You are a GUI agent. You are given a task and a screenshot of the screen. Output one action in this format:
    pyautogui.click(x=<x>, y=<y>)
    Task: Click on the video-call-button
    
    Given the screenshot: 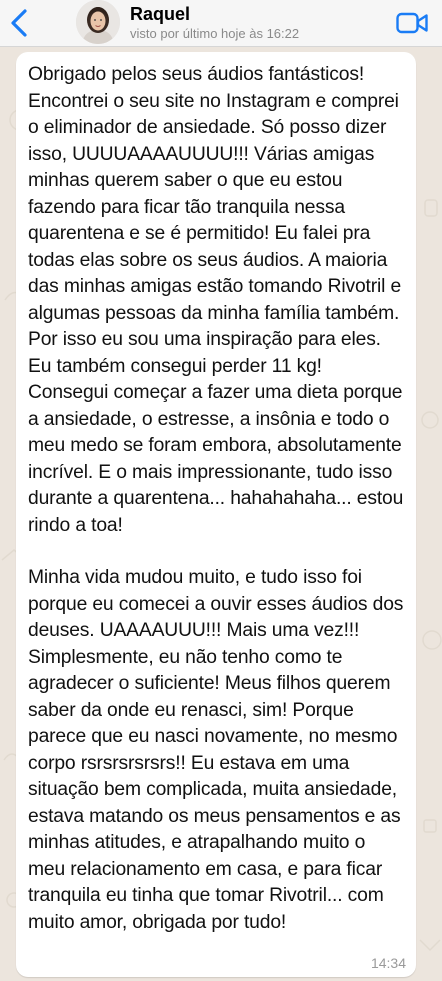 What is the action you would take?
    pyautogui.click(x=412, y=23)
    